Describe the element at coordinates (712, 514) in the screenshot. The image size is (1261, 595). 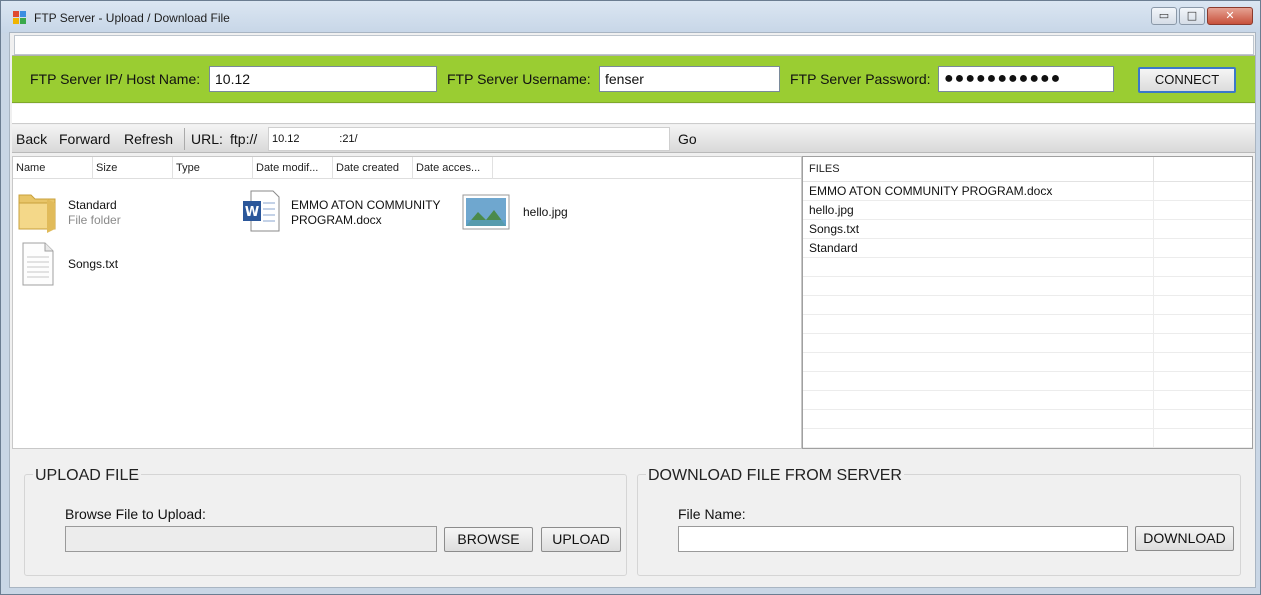
I see `file-name-label: File Name:` at that location.